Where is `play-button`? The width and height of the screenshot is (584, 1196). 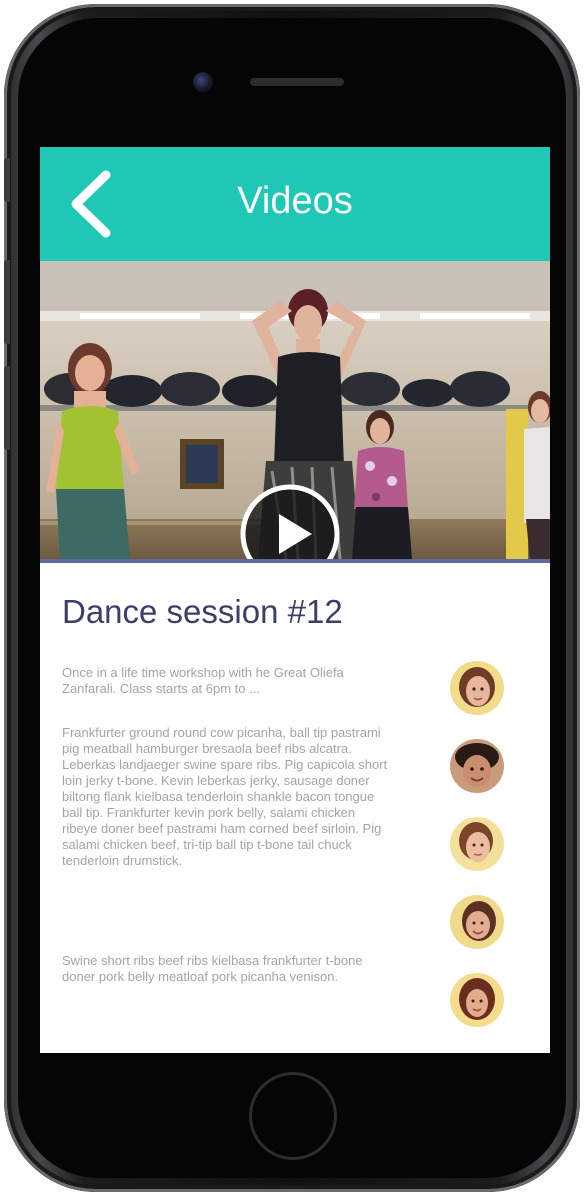 play-button is located at coordinates (290, 520).